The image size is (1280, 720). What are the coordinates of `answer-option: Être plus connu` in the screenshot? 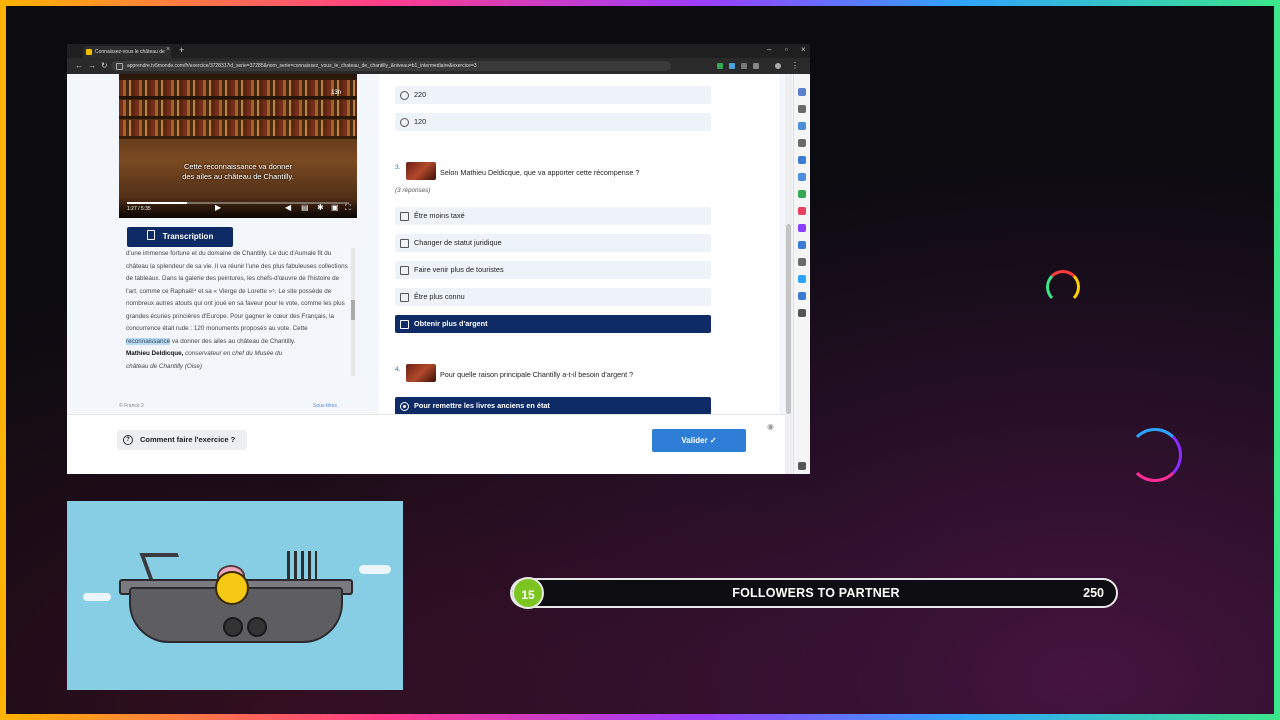 It's located at (553, 297).